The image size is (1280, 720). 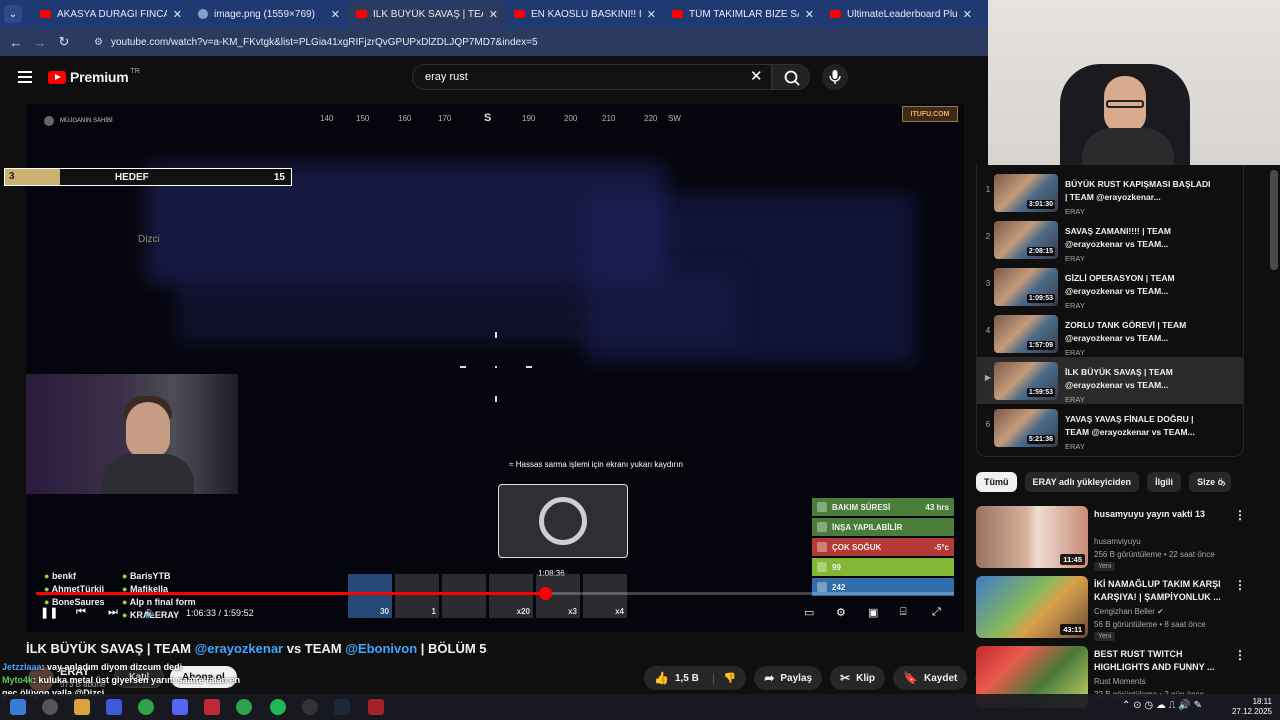 I want to click on video-thumbnail: 43:11, so click(x=1032, y=607).